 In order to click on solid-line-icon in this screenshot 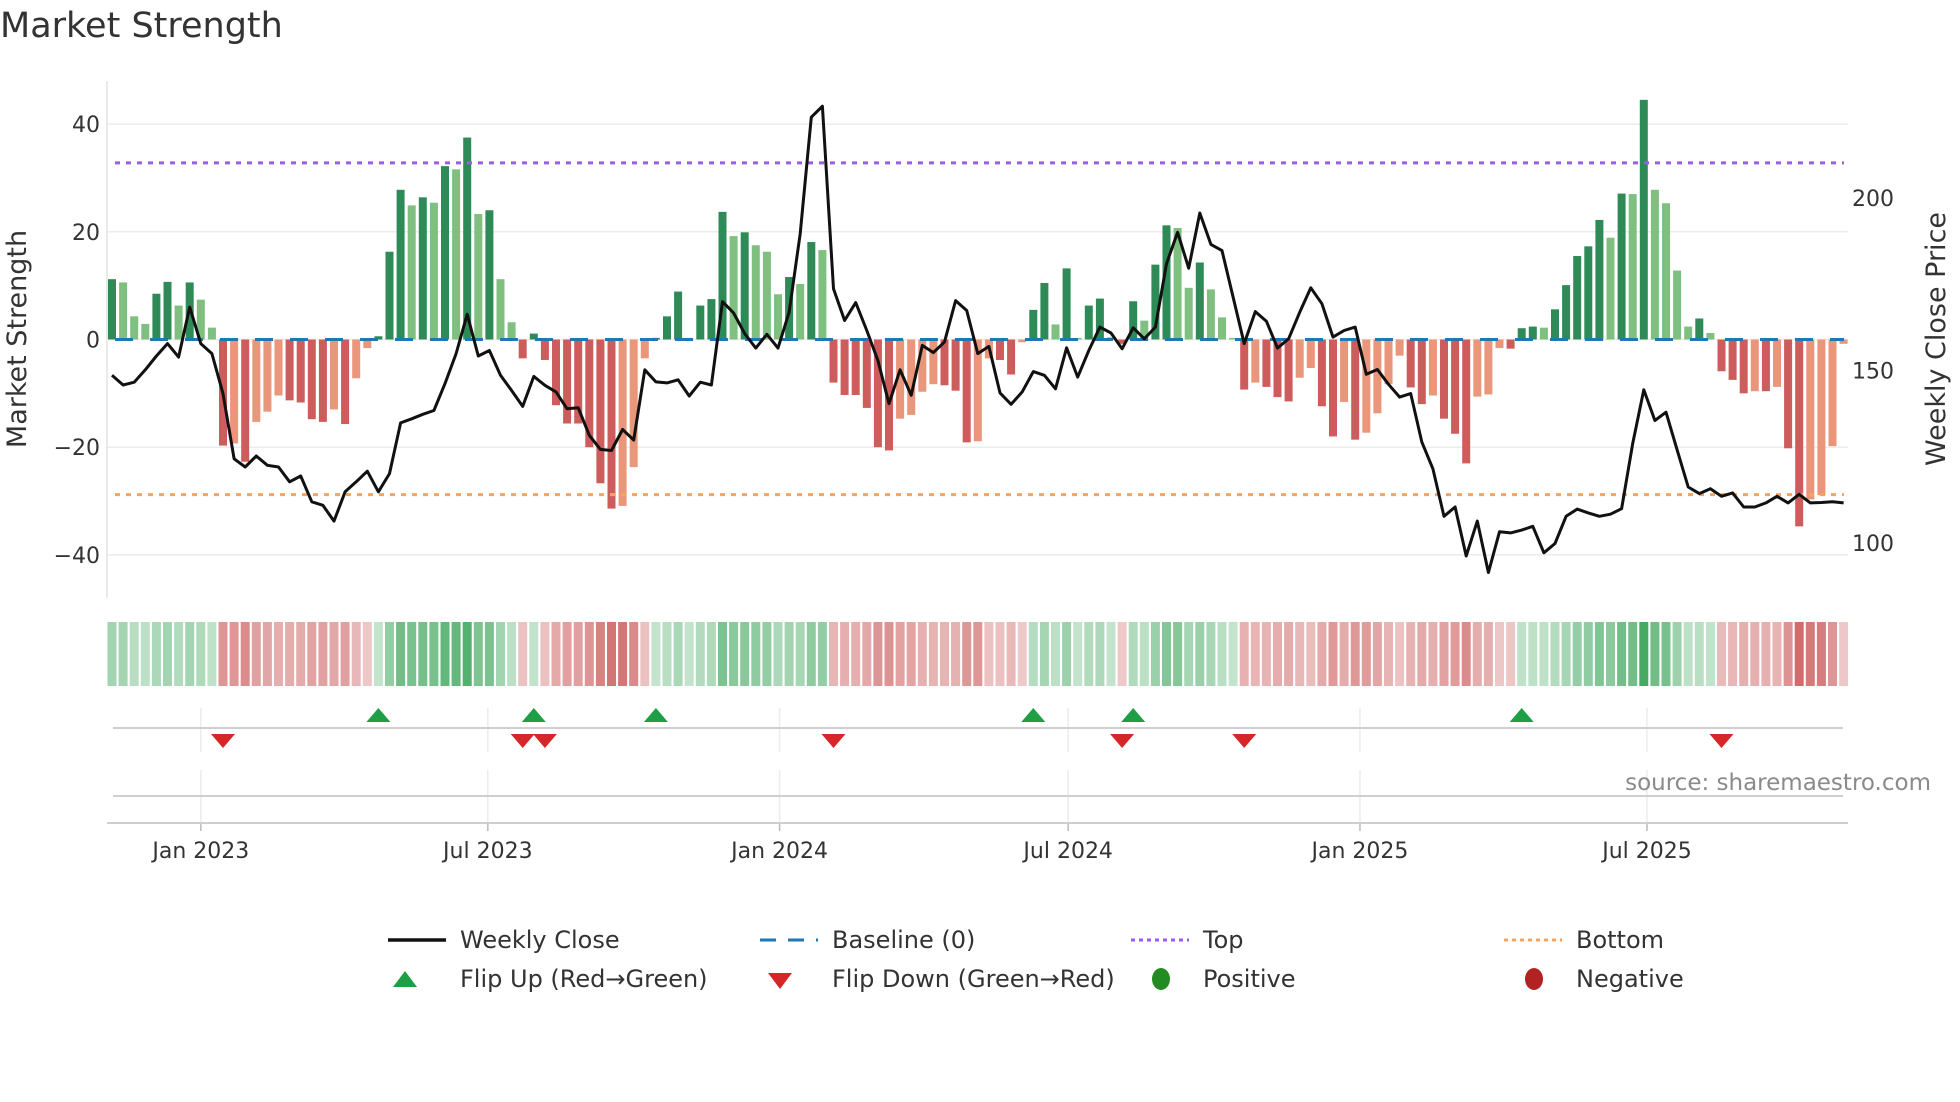, I will do `click(417, 940)`.